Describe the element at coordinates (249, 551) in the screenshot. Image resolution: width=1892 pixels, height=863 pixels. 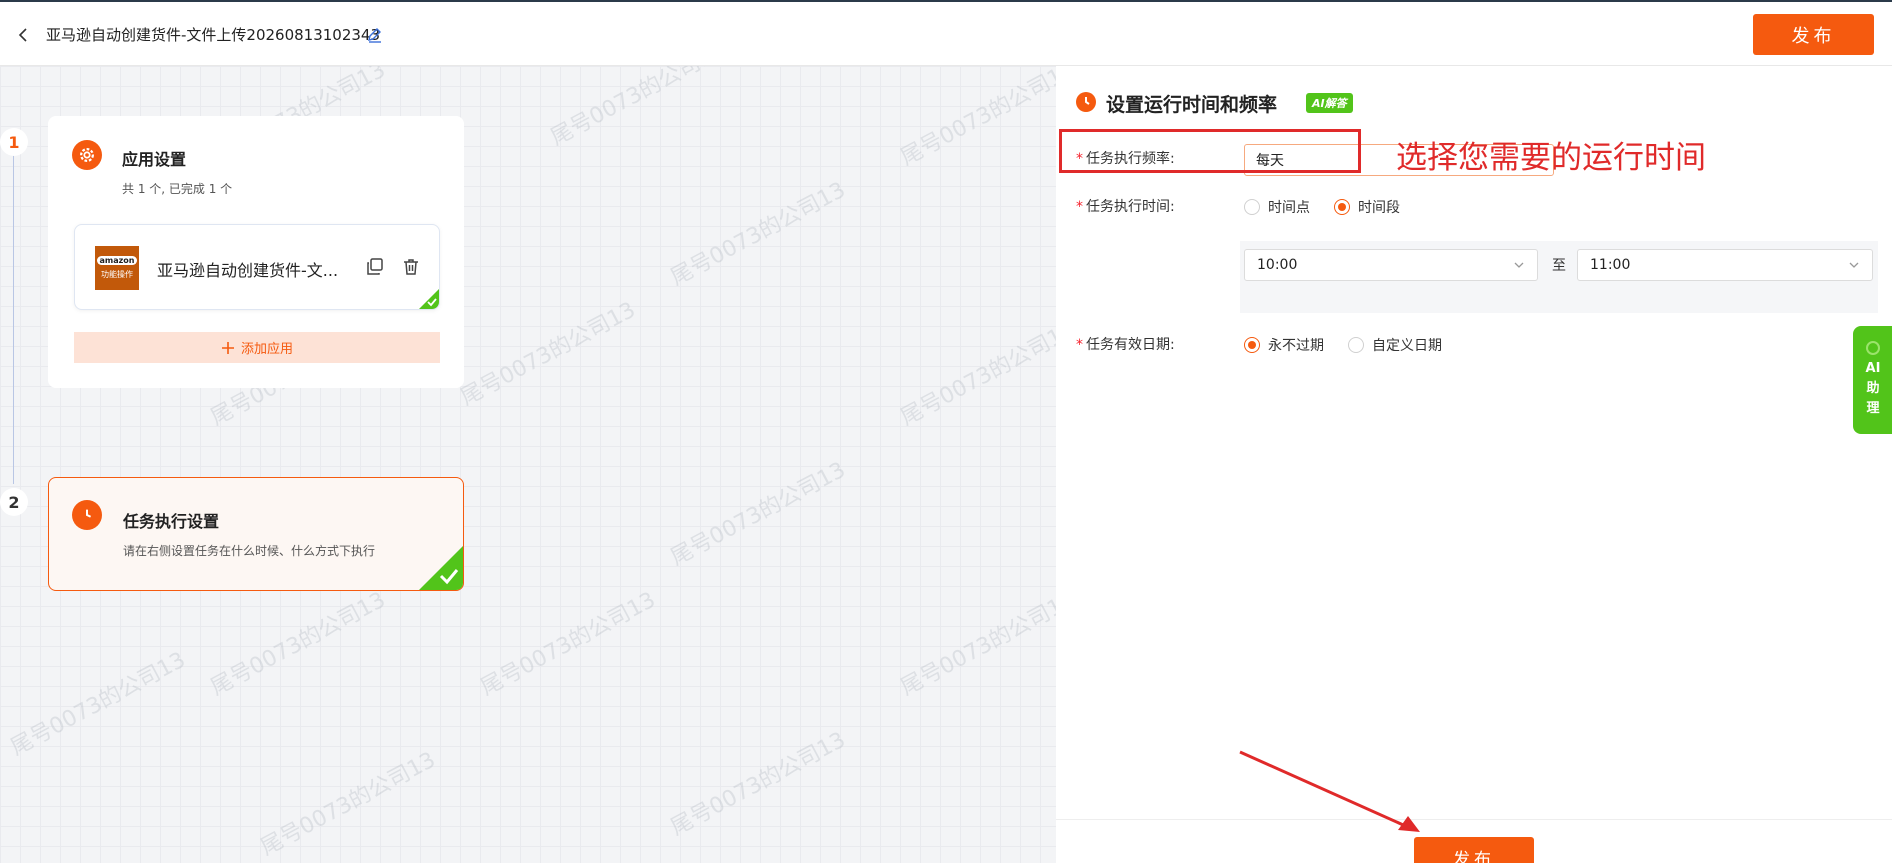
I see `task-settings-subtitle: 请在右侧设置任务在什么时候、什么方式下执行` at that location.